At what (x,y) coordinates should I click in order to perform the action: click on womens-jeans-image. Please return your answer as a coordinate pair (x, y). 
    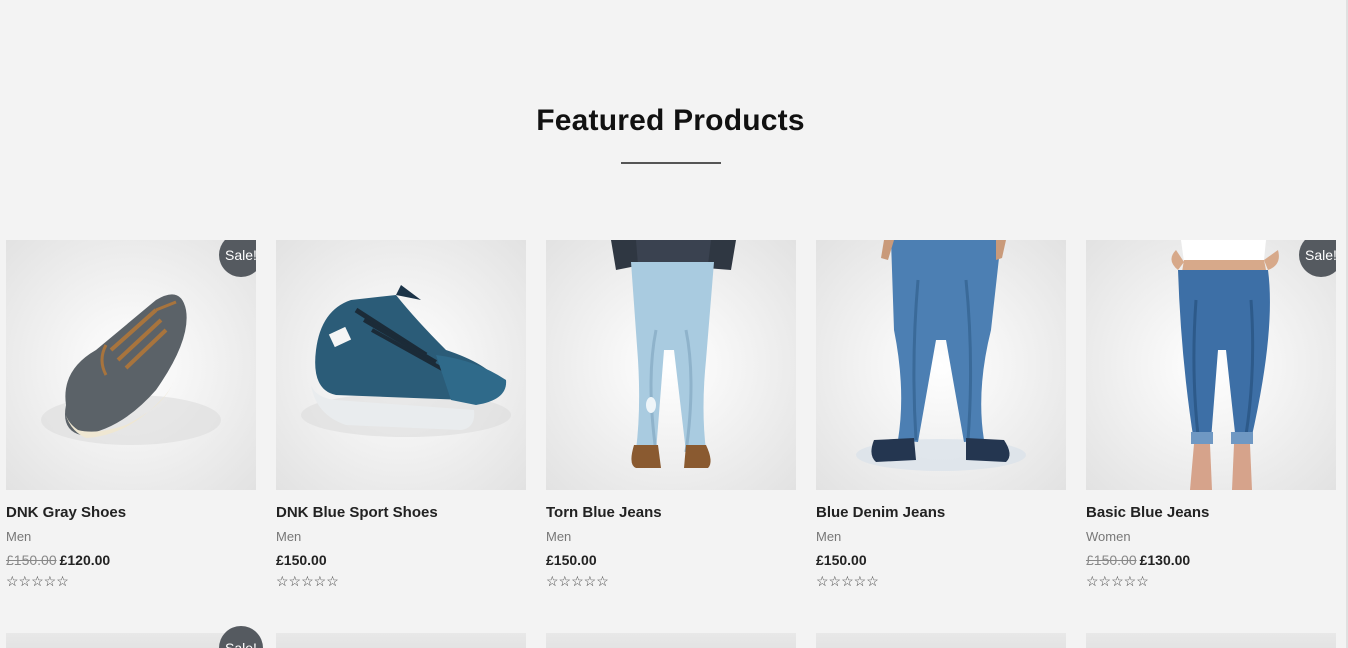
    Looking at the image, I should click on (1225, 365).